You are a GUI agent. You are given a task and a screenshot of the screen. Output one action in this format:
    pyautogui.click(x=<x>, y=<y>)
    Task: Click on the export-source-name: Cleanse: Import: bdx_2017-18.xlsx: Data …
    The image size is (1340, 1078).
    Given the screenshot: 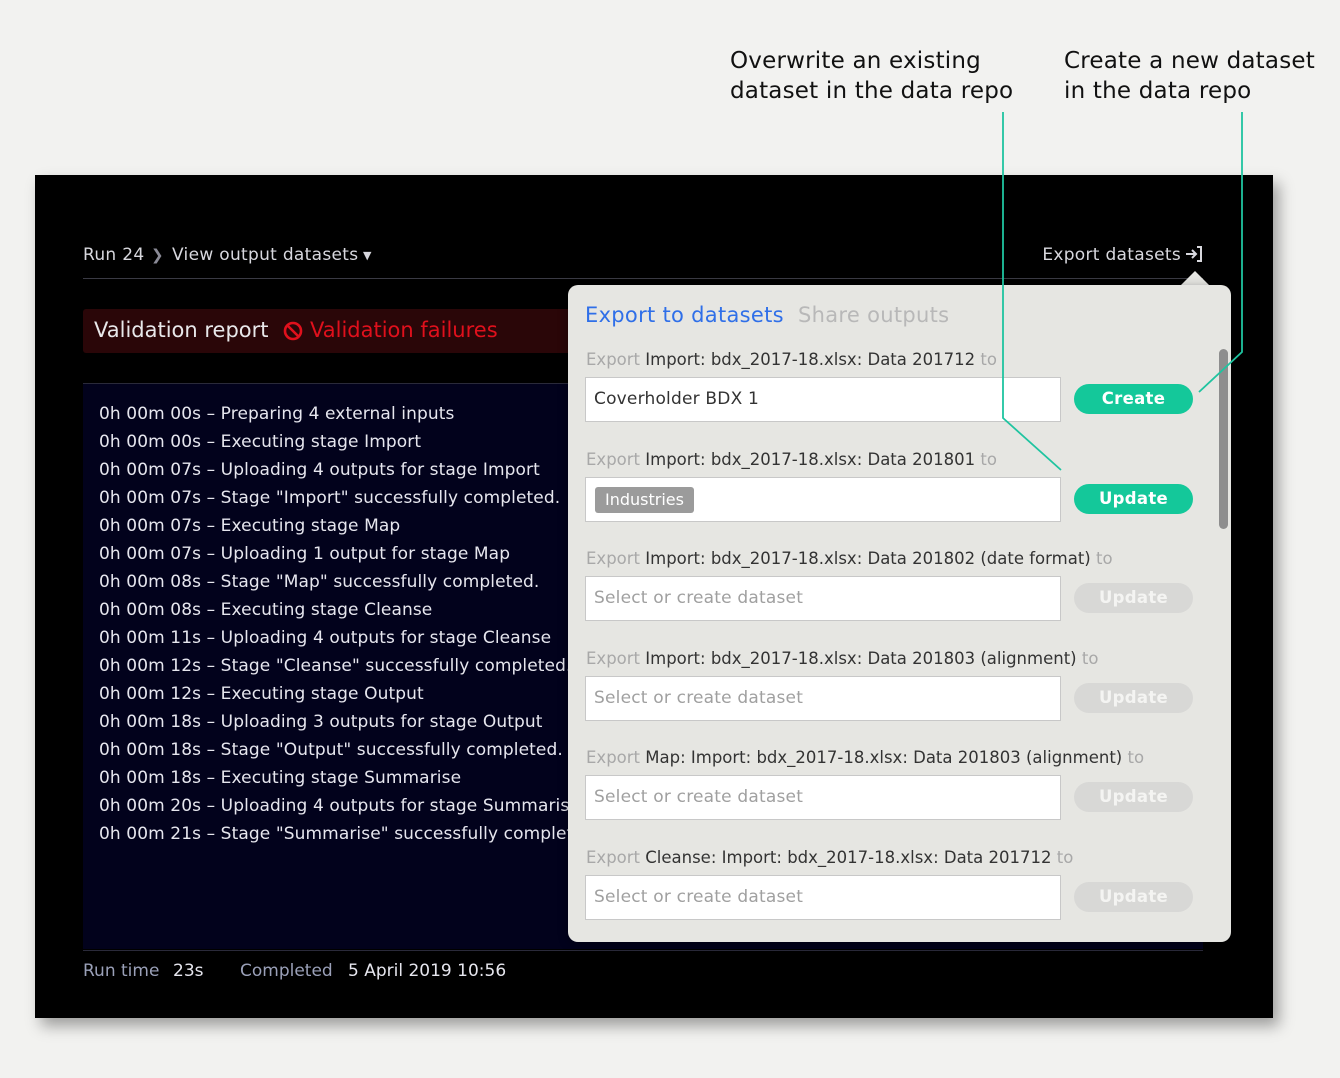 What is the action you would take?
    pyautogui.click(x=848, y=857)
    